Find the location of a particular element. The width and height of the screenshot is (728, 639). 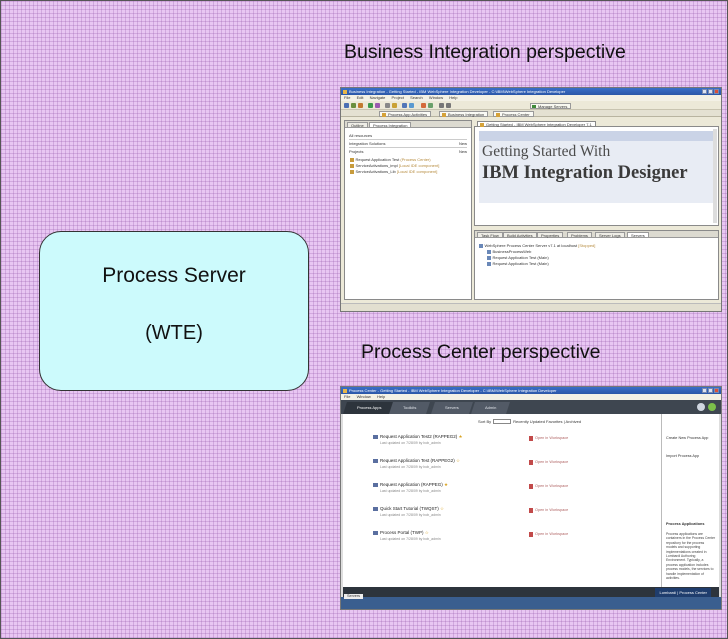

close-icon is located at coordinates (716, 91).